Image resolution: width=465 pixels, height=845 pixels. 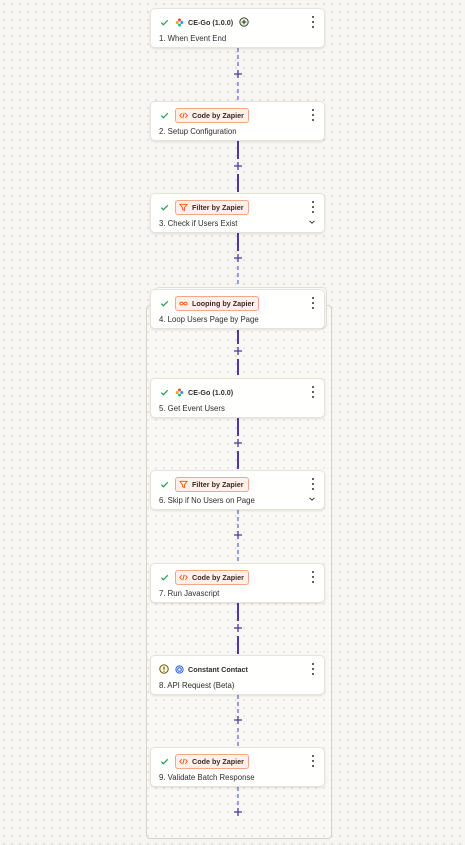 I want to click on step-card-2: Code by Zapier 2. Setup Configuration, so click(x=237, y=121).